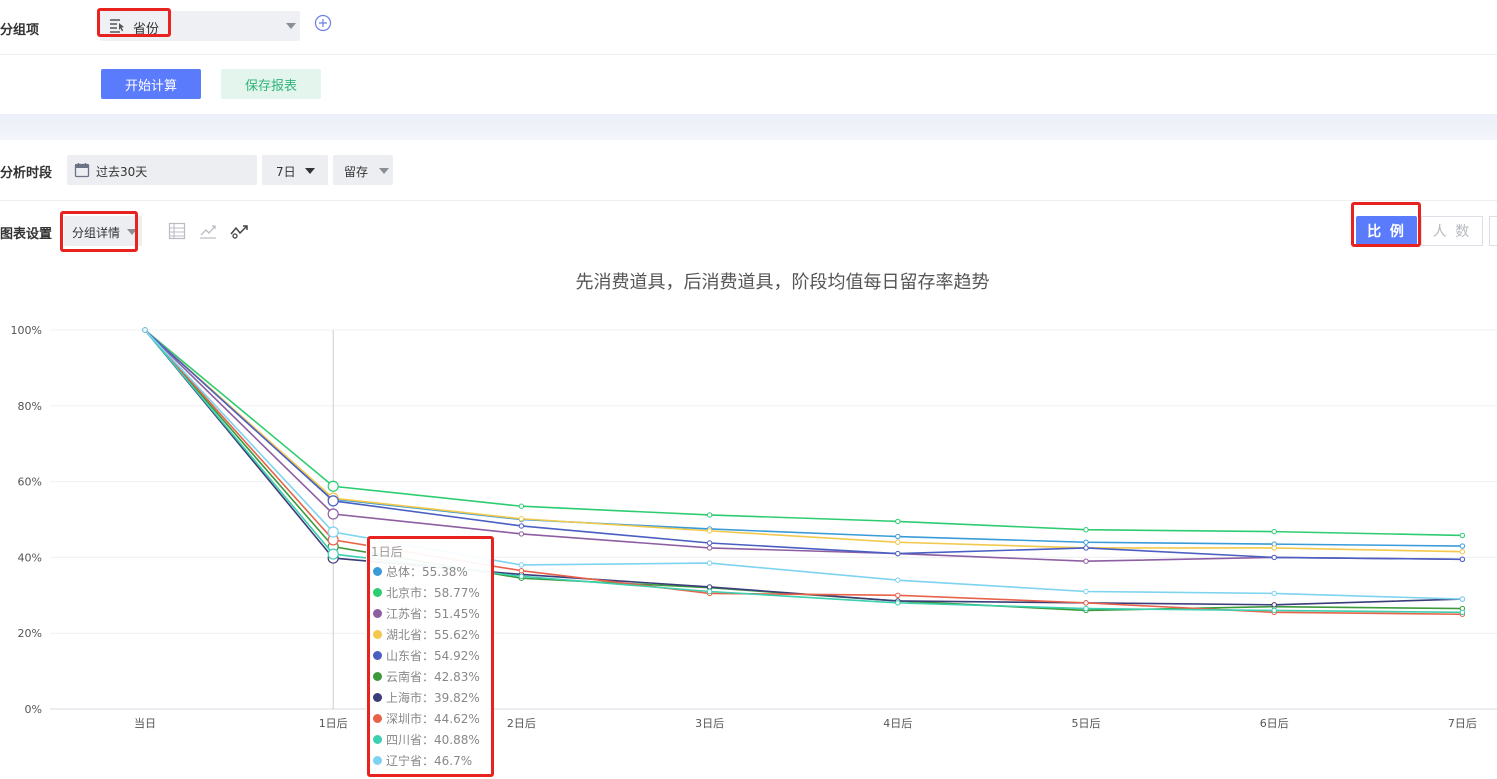  Describe the element at coordinates (26, 173) in the screenshot. I see `period-label: 分析时段` at that location.